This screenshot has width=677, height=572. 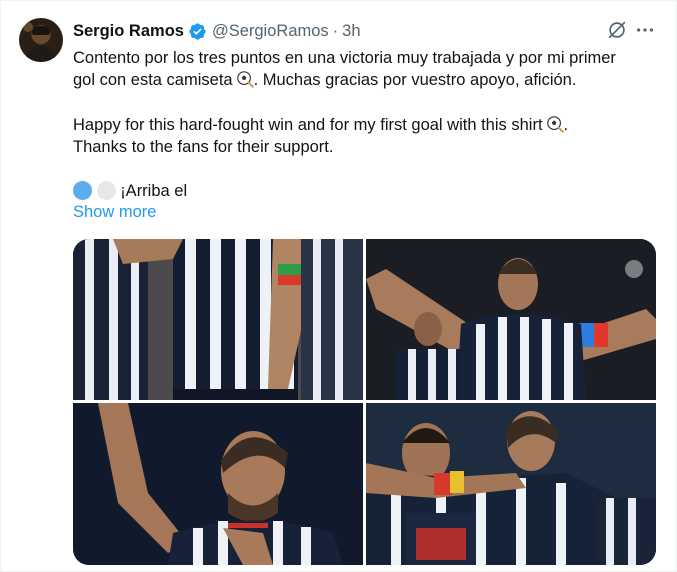 I want to click on tweet-text-line-4: Thanks to the fans for their support., so click(x=203, y=147).